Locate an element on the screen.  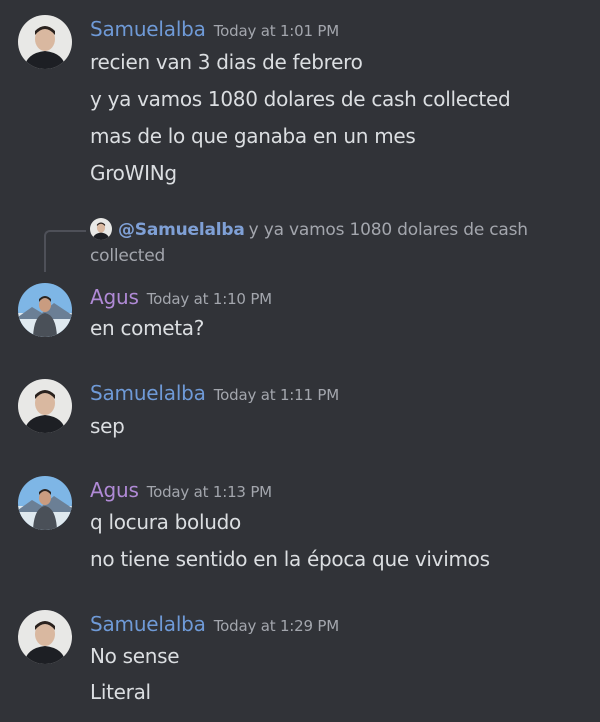
timestamp: Today at 1:13 PM is located at coordinates (209, 492).